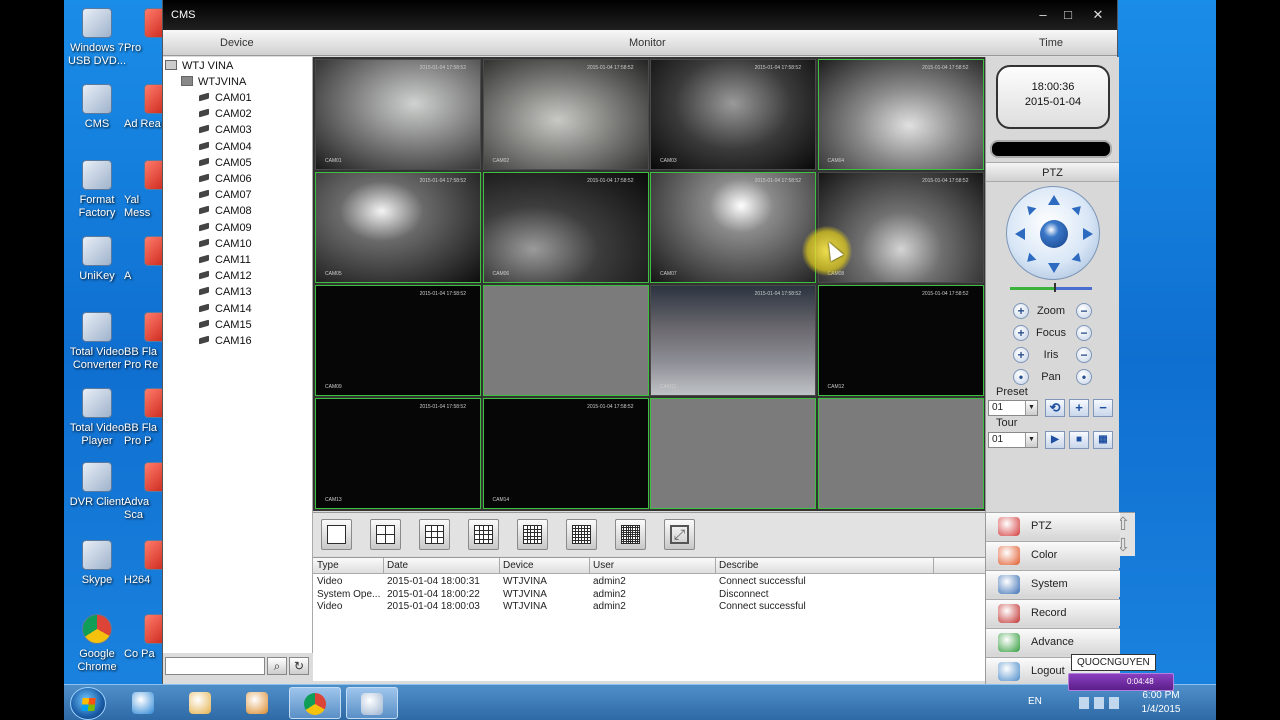  I want to click on close-button: ✕, so click(1098, 15).